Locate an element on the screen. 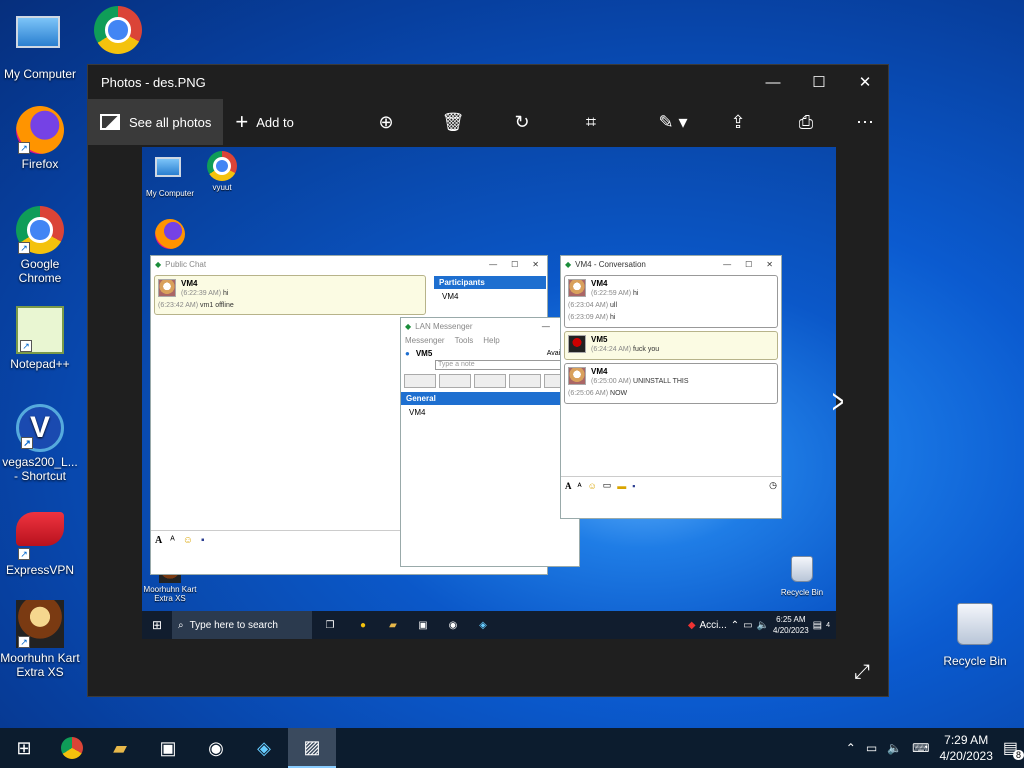  lan-user-name: VM5 is located at coordinates (424, 353).